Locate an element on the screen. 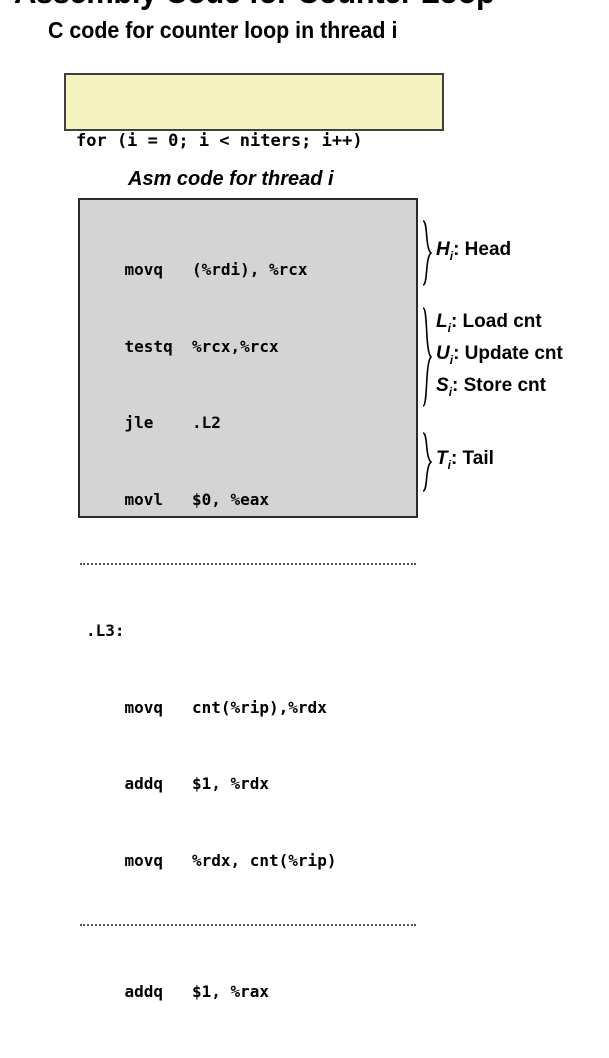  annotation-head: Hi: Head is located at coordinates (465, 253).